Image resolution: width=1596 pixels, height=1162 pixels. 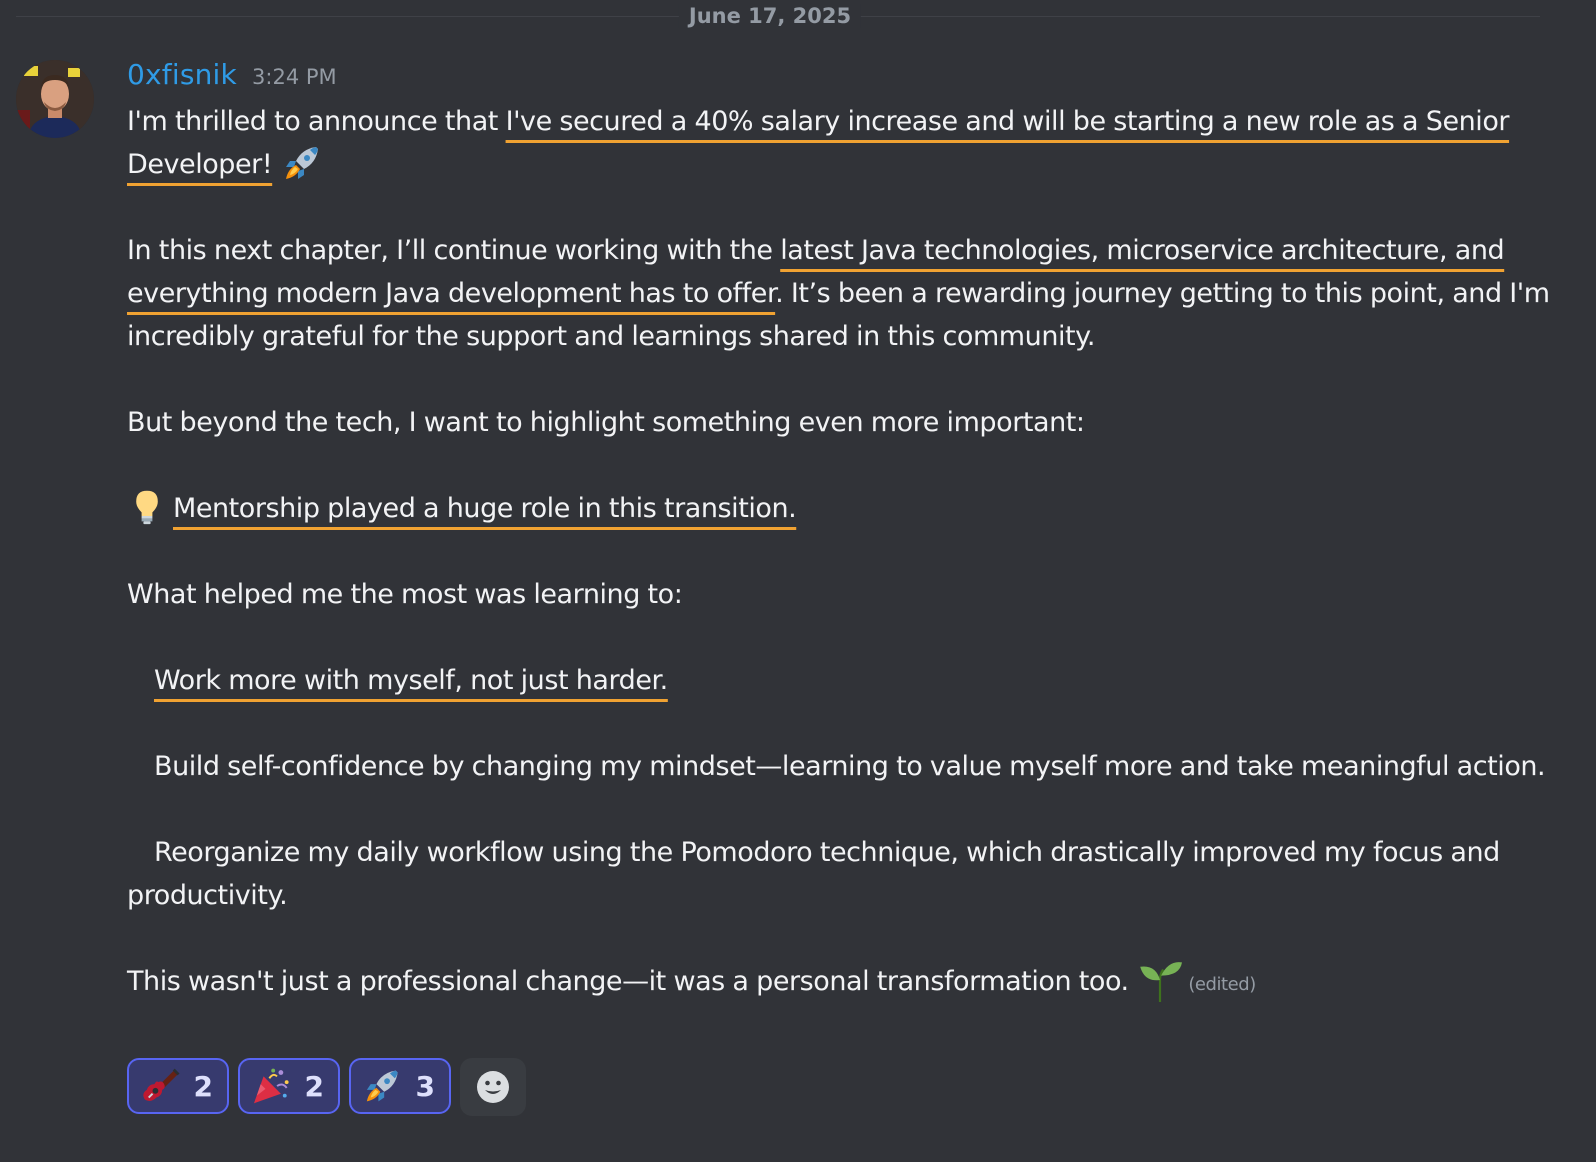 What do you see at coordinates (271, 1086) in the screenshot?
I see `party-popper-emoji` at bounding box center [271, 1086].